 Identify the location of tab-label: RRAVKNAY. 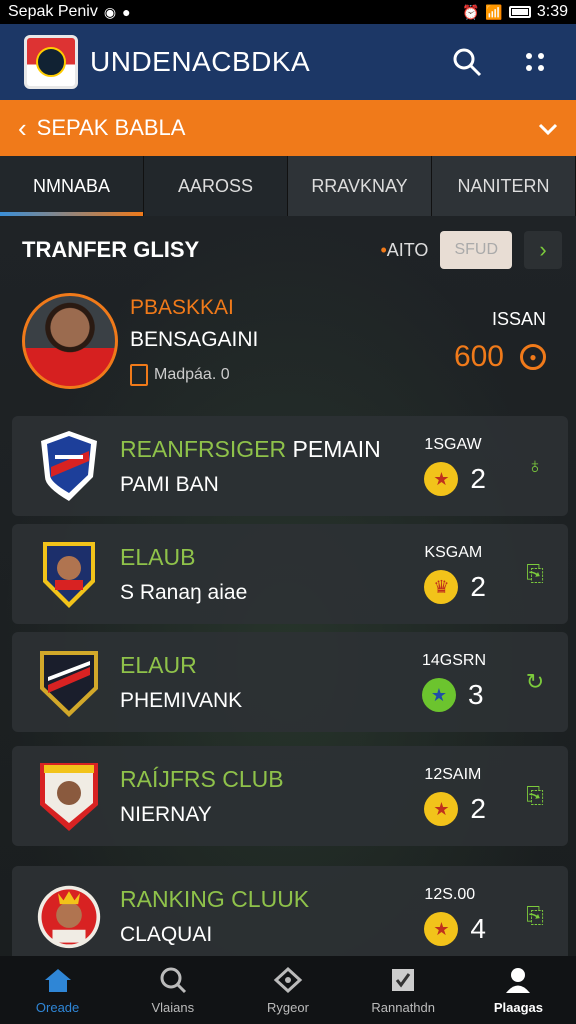
(359, 185).